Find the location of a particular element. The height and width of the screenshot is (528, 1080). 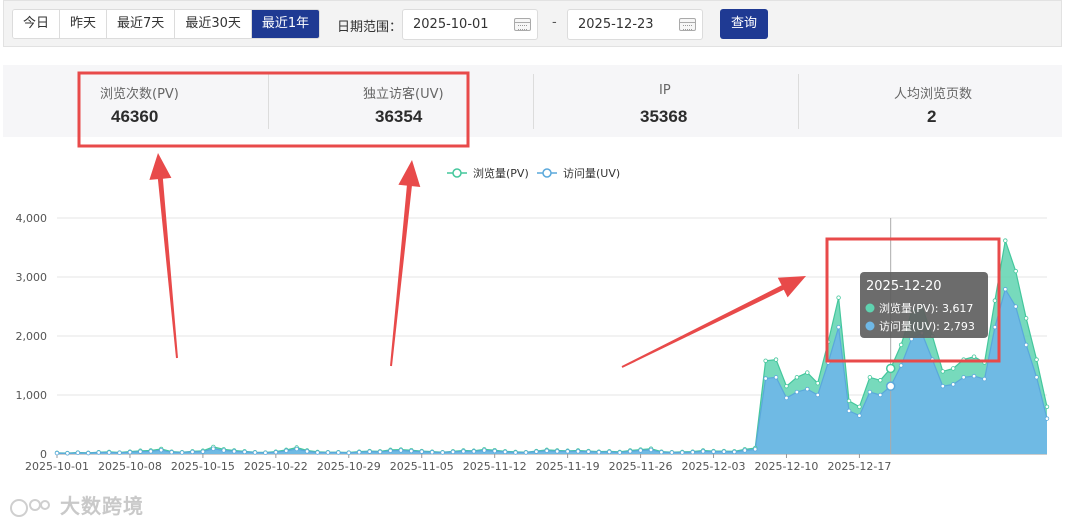

stat-uv-label: 独立访客(UV) is located at coordinates (403, 94).